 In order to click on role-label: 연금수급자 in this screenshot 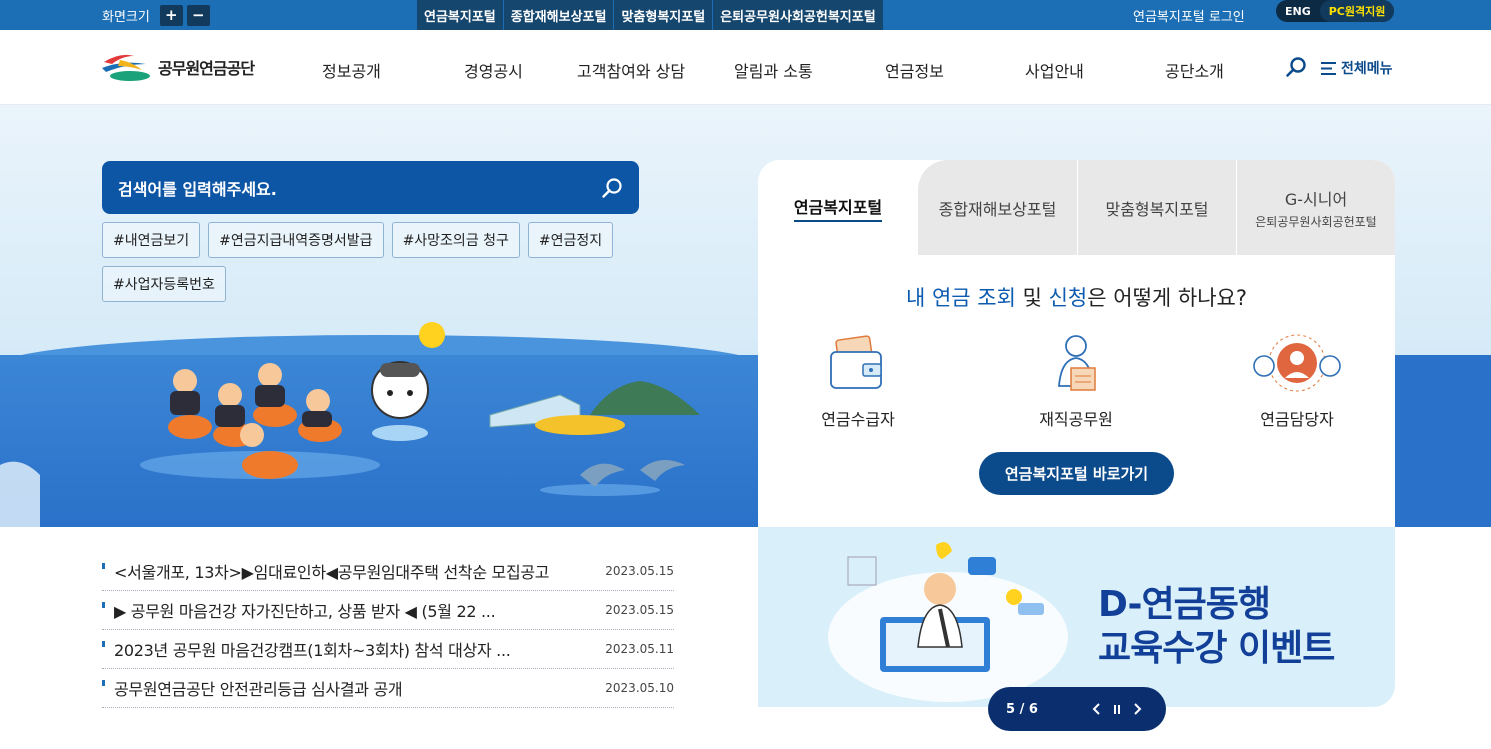, I will do `click(858, 419)`.